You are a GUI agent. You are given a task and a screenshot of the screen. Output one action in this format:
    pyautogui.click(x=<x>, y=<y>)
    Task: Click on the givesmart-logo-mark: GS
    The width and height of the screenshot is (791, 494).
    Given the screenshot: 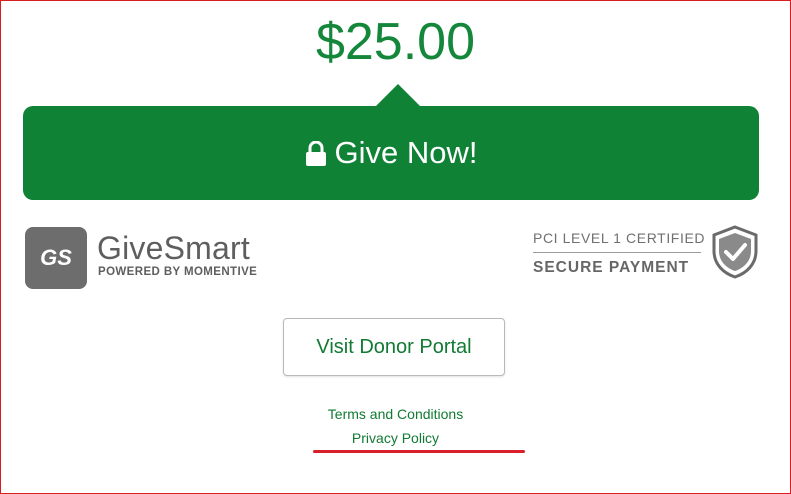 What is the action you would take?
    pyautogui.click(x=56, y=258)
    